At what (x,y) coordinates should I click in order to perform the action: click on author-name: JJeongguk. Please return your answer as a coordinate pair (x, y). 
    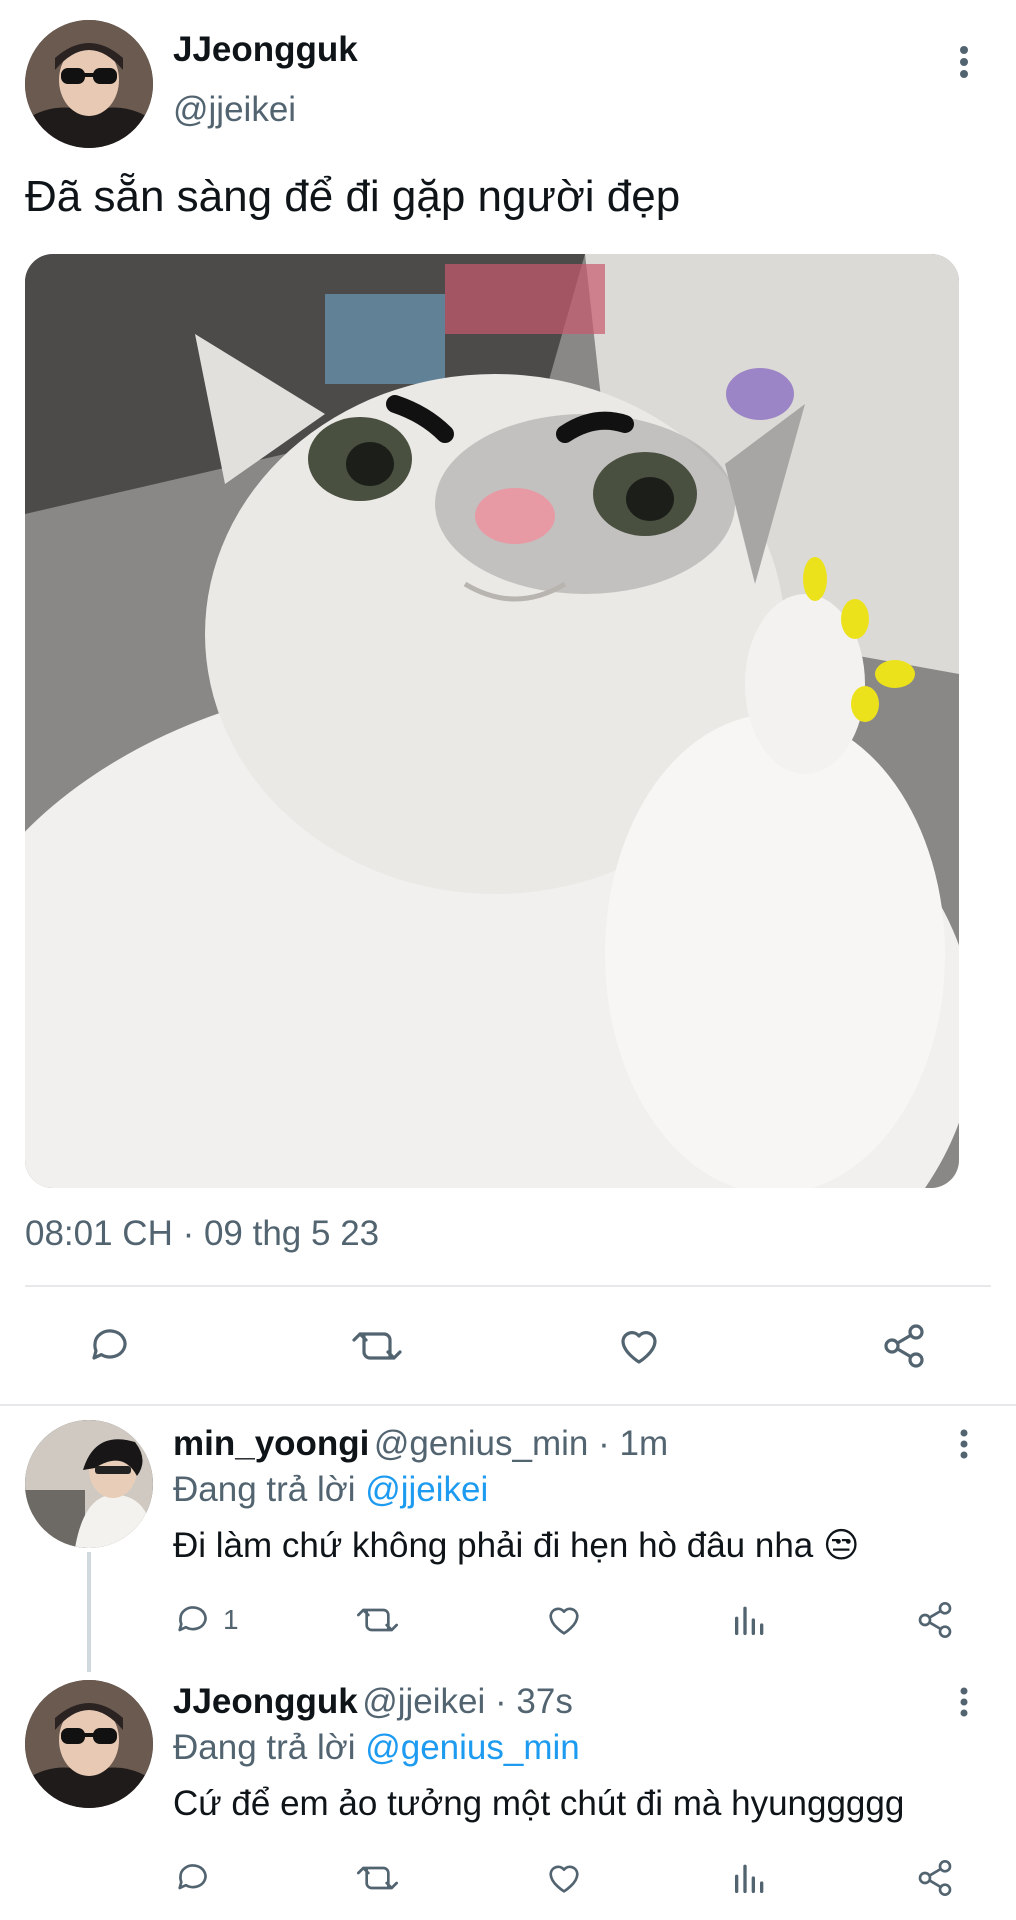
    Looking at the image, I should click on (265, 50).